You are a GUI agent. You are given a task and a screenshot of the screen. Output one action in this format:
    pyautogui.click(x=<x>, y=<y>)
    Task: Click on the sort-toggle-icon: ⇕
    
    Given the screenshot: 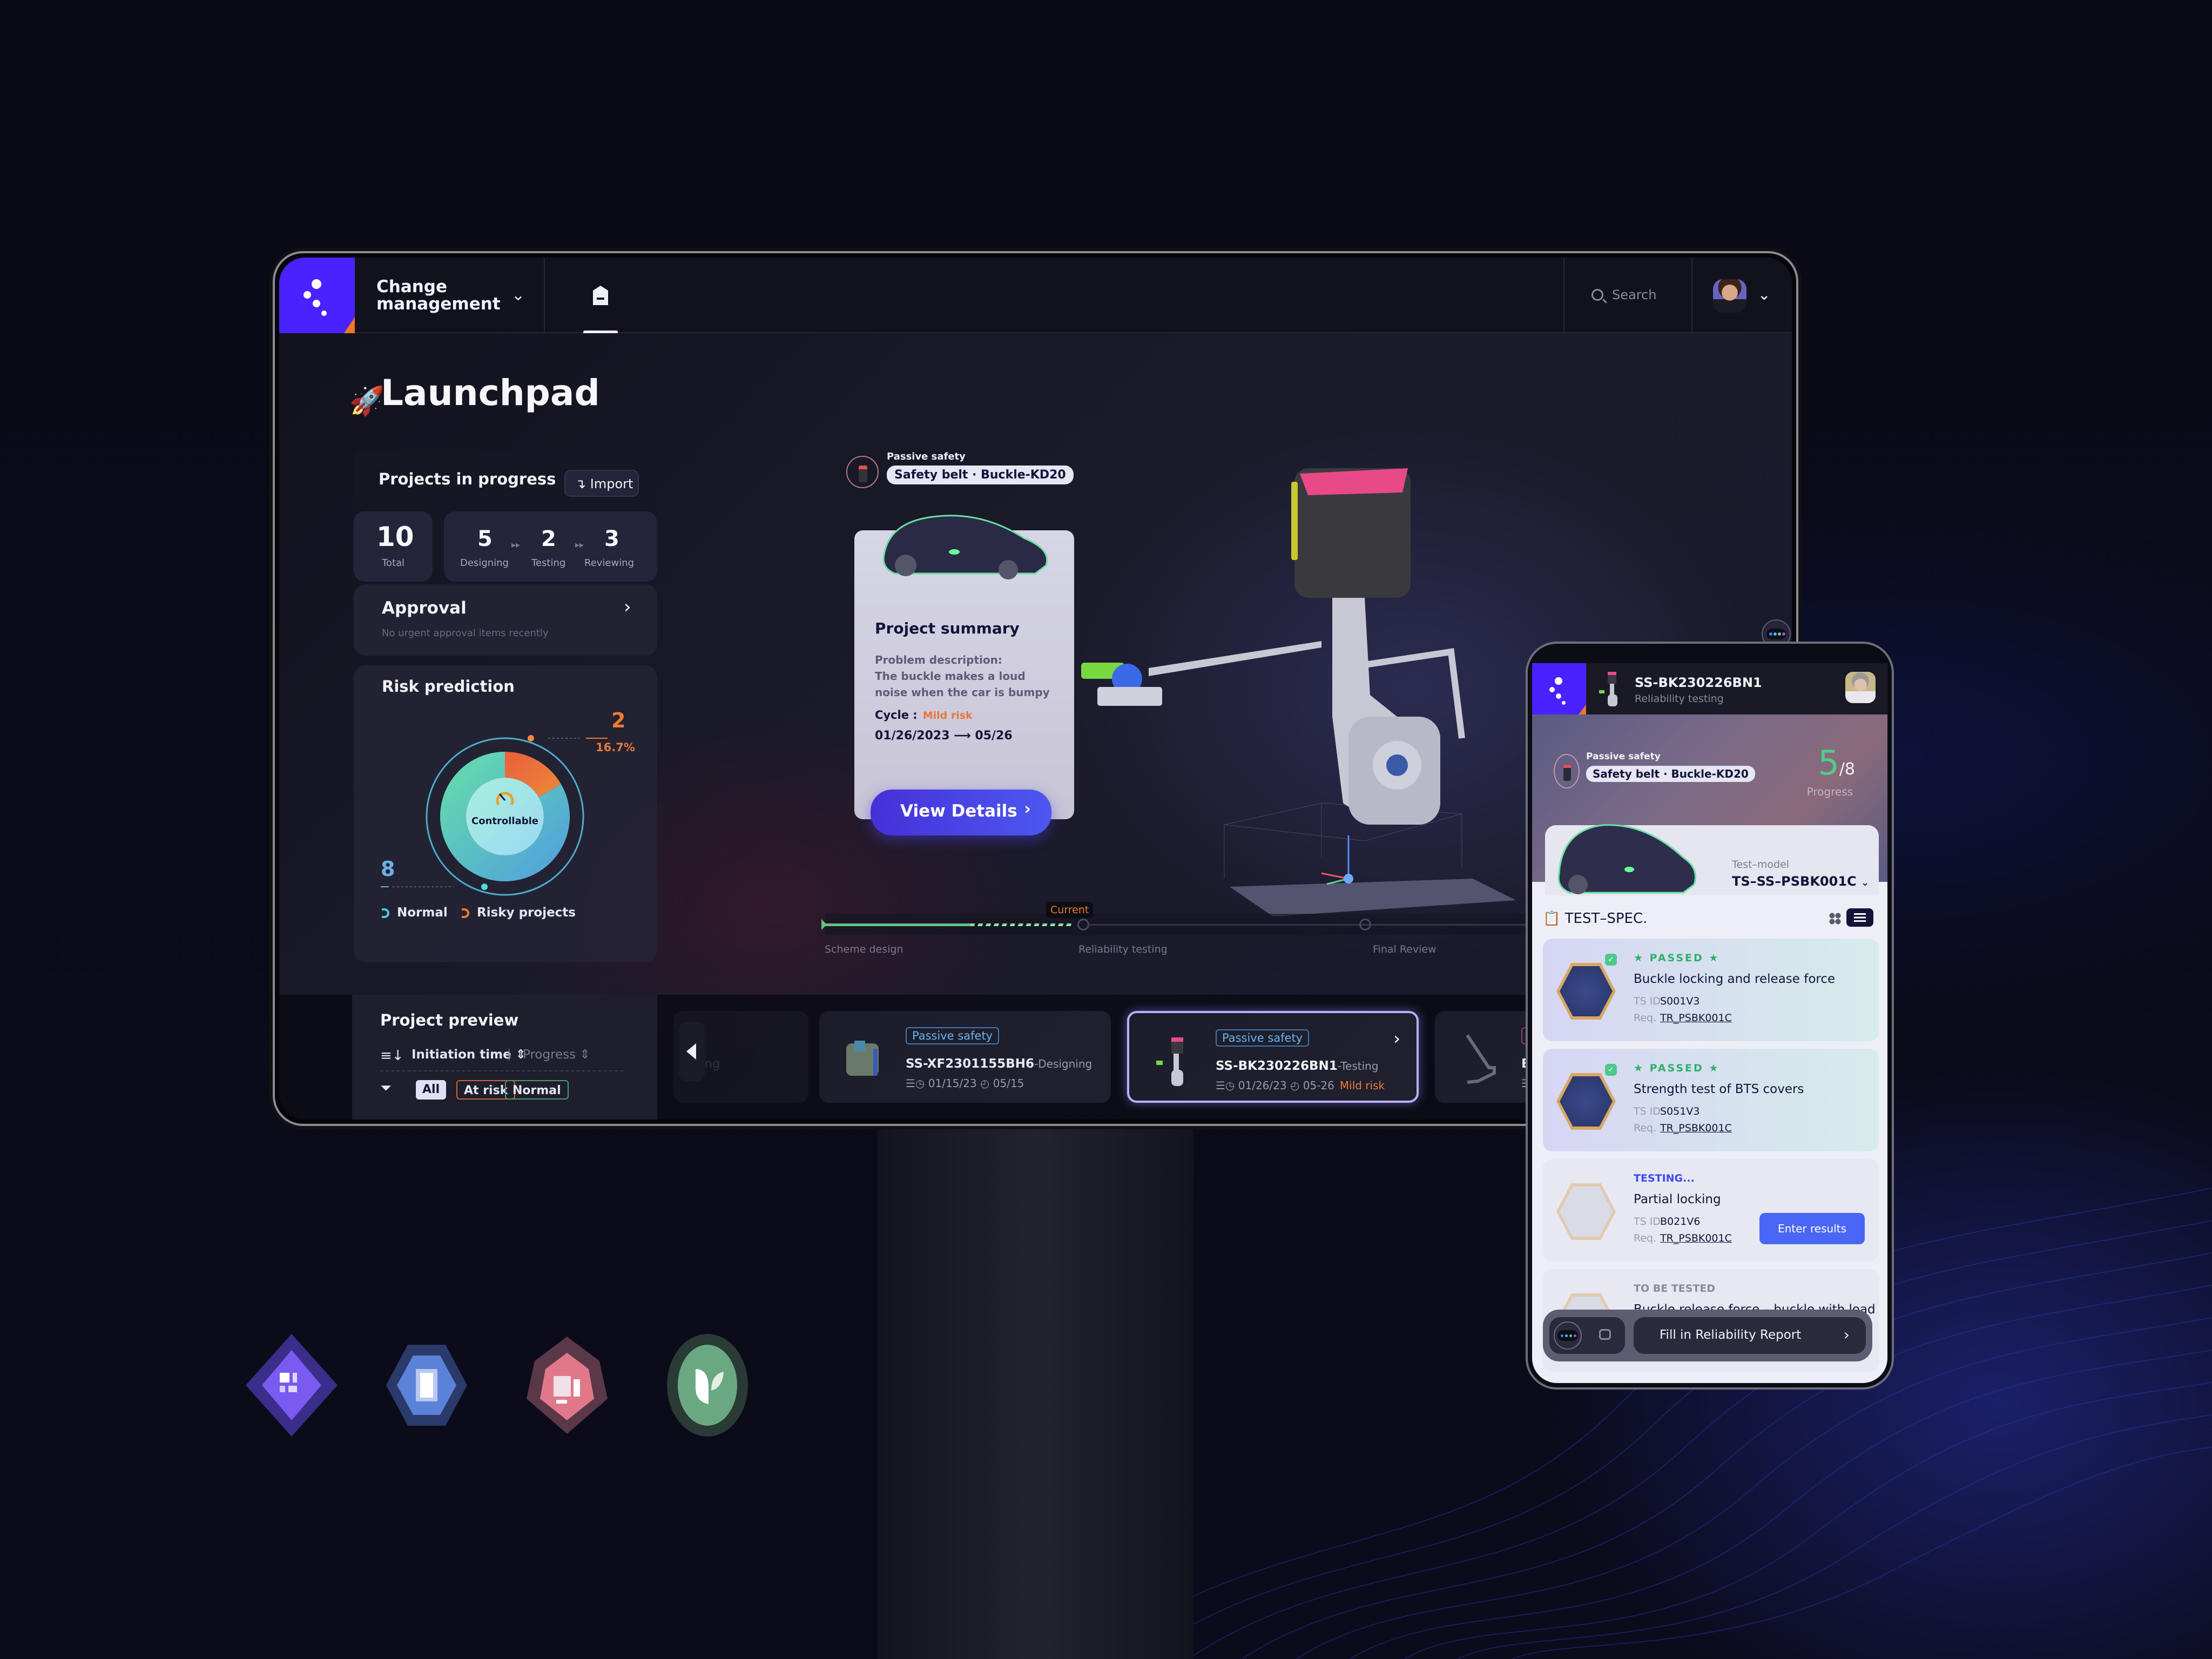 What is the action you would take?
    pyautogui.click(x=584, y=1055)
    